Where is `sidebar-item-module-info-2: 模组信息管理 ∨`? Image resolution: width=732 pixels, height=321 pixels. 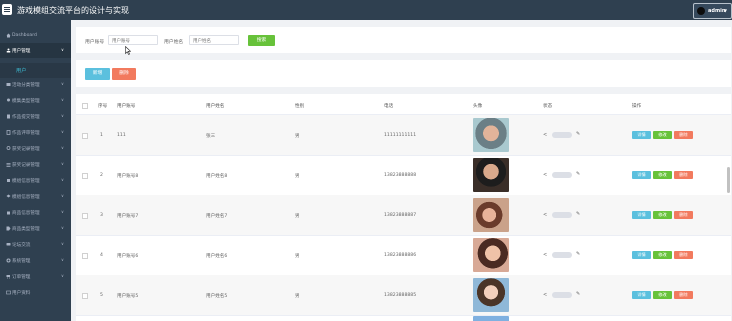 sidebar-item-module-info-2: 模组信息管理 ∨ is located at coordinates (35, 196).